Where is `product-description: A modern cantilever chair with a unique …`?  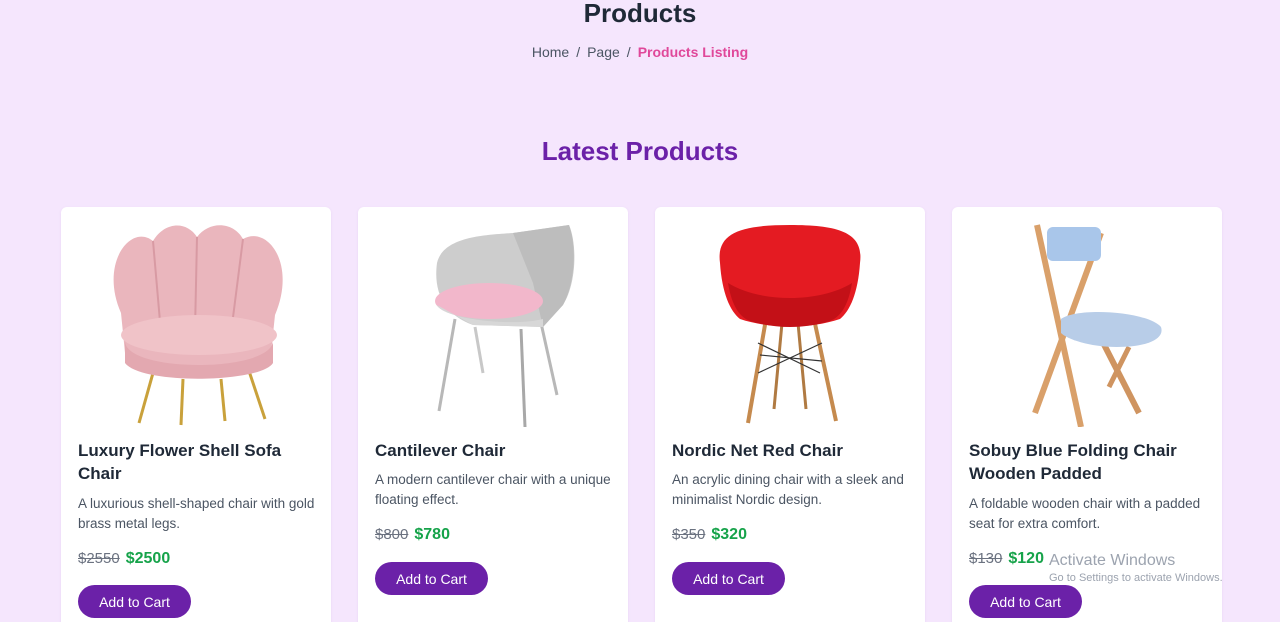 product-description: A modern cantilever chair with a unique … is located at coordinates (493, 489).